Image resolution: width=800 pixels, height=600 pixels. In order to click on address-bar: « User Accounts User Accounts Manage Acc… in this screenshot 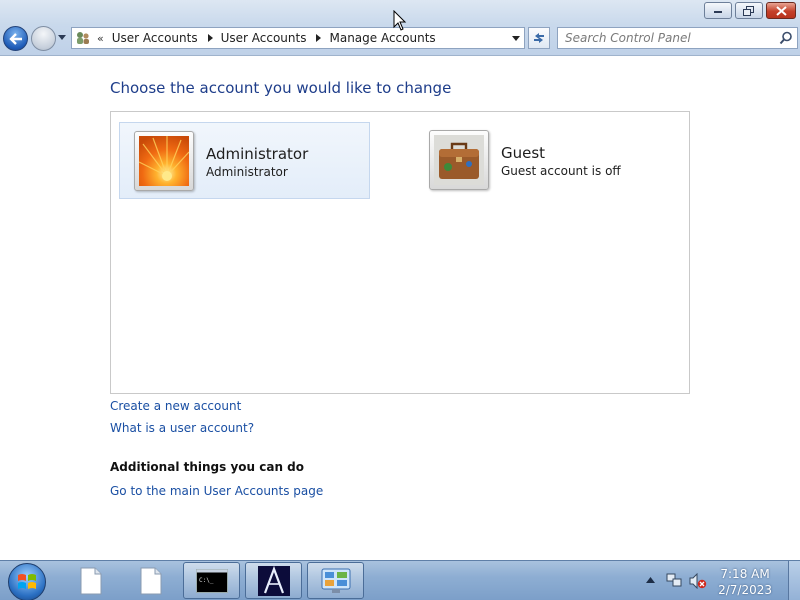, I will do `click(298, 38)`.